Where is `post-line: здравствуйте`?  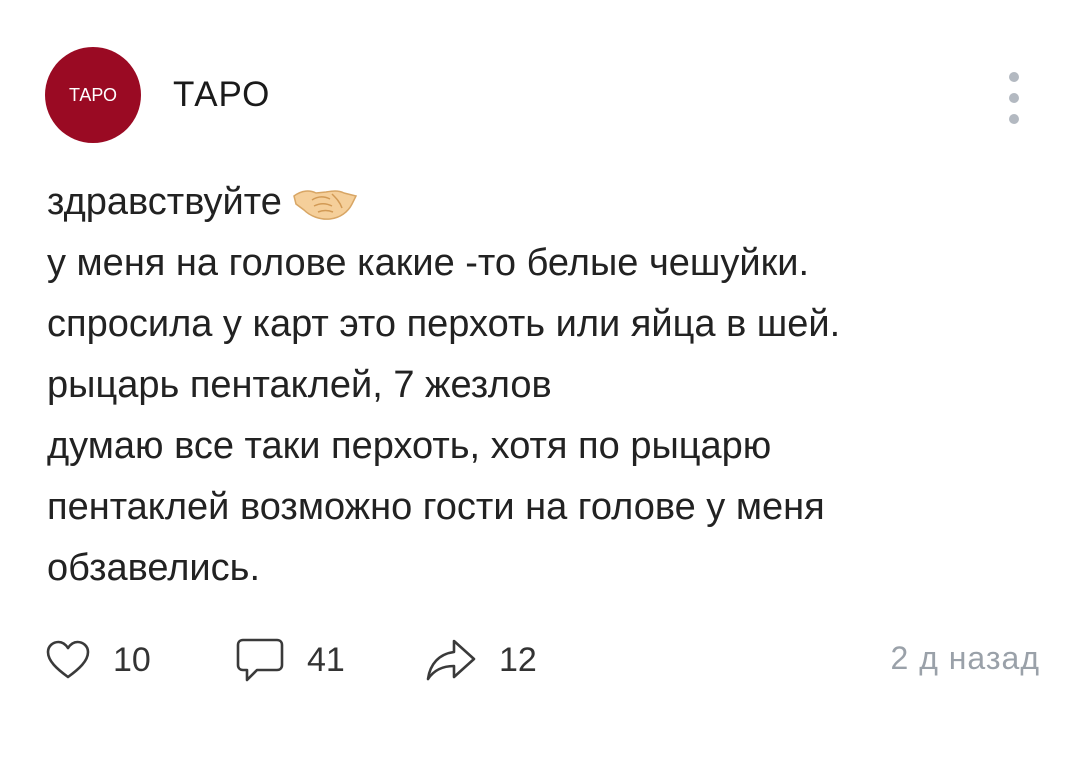
post-line: здравствуйте is located at coordinates (542, 202).